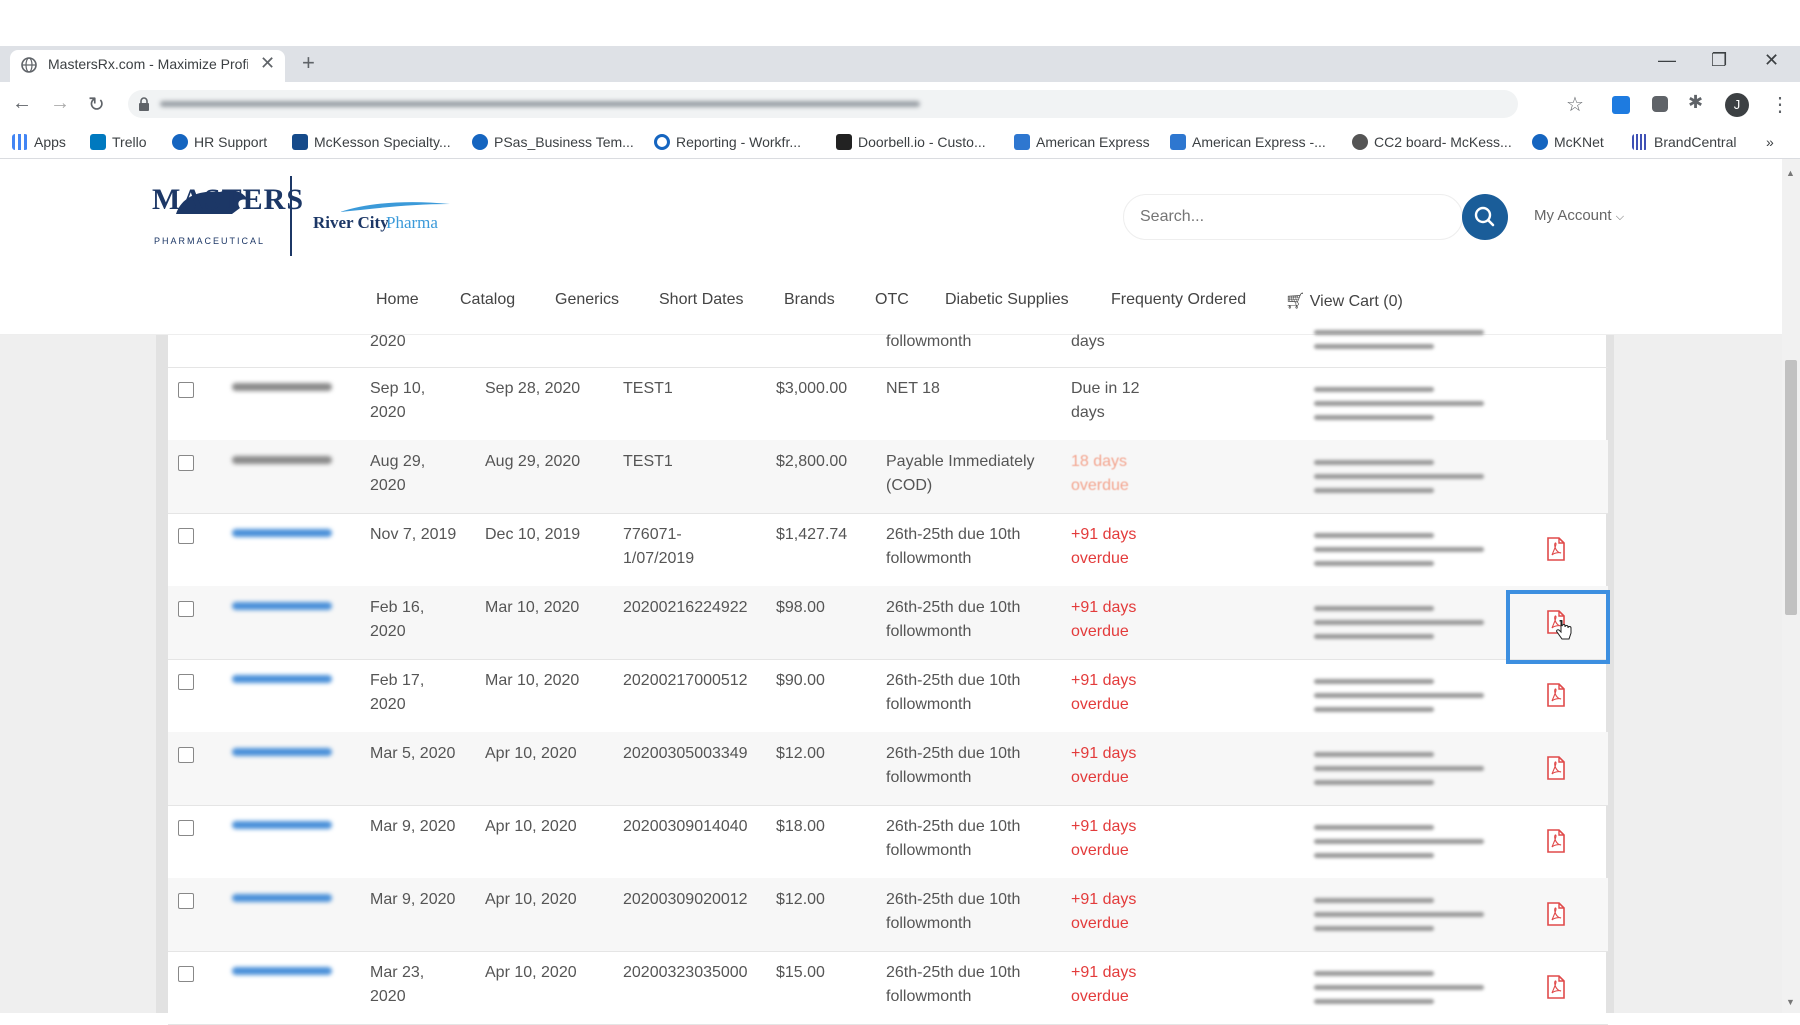 The height and width of the screenshot is (1025, 1800). Describe the element at coordinates (413, 534) in the screenshot. I see `invoice-date: Nov 7, 2019` at that location.